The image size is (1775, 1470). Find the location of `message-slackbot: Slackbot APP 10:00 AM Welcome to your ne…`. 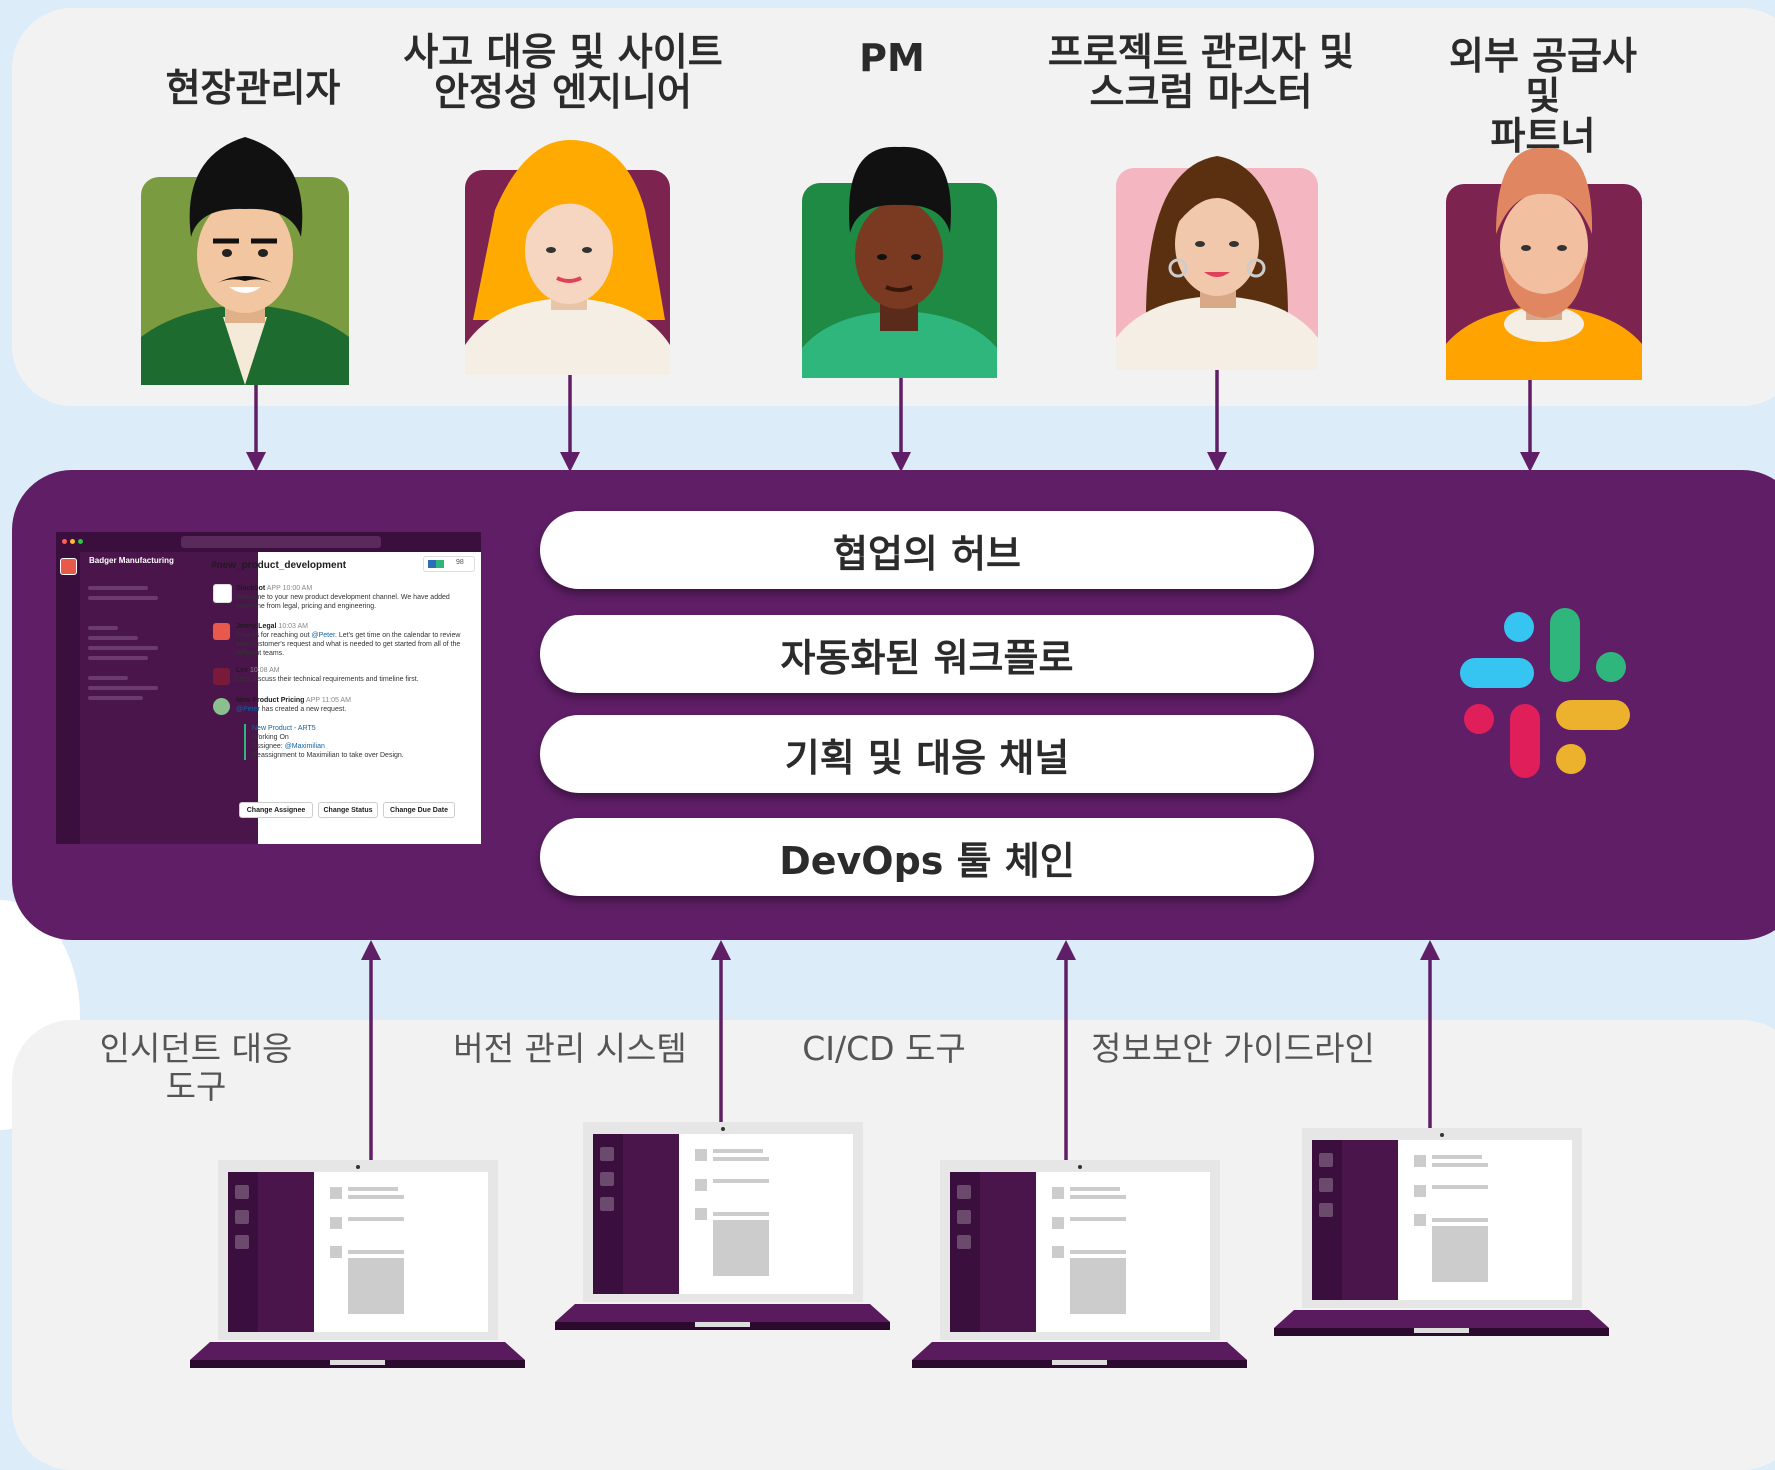

message-slackbot: Slackbot APP 10:00 AM Welcome to your ne… is located at coordinates (343, 597).